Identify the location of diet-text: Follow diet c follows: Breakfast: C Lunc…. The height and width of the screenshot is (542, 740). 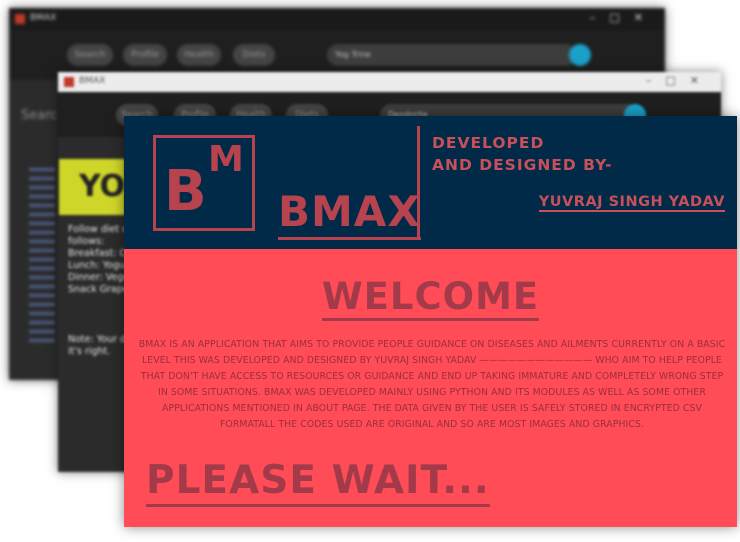
(98, 260).